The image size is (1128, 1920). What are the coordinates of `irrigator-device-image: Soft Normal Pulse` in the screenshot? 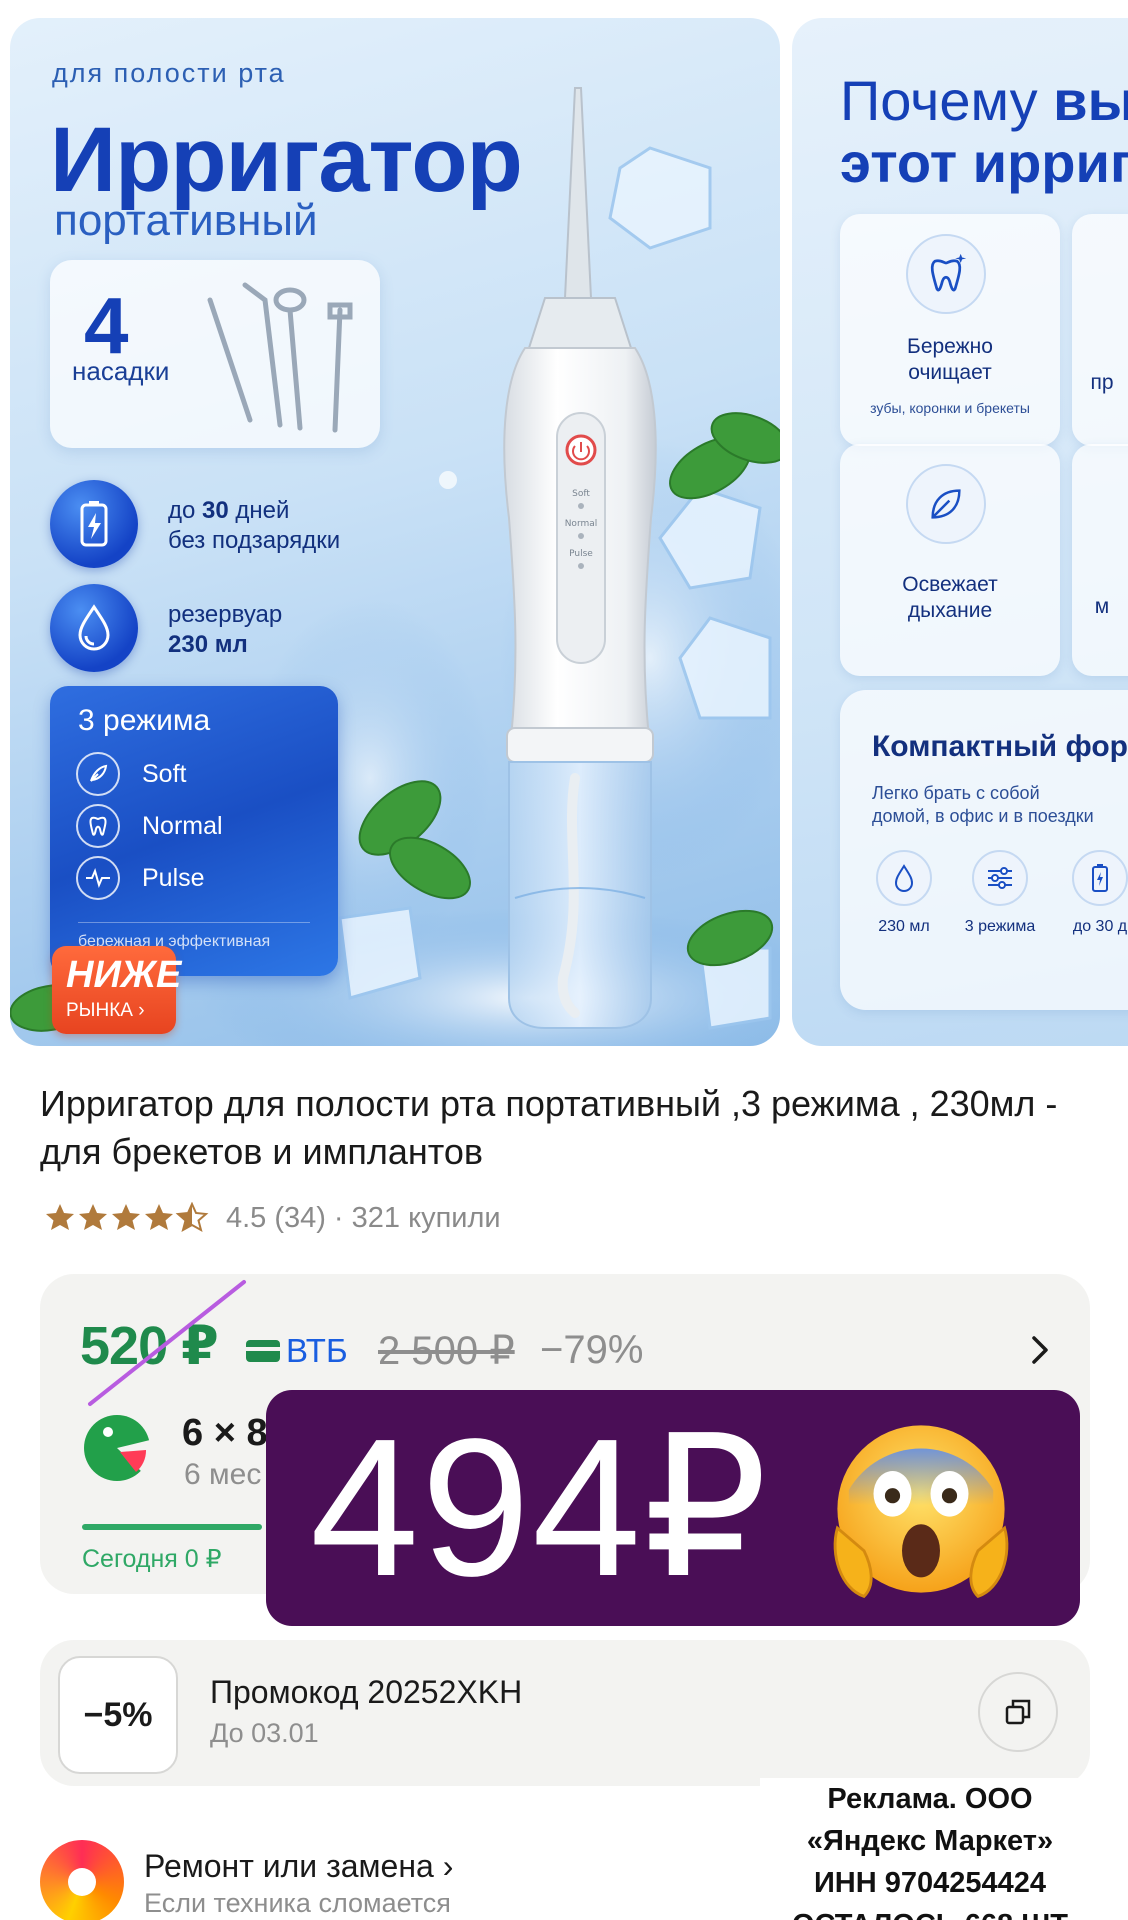 It's located at (580, 558).